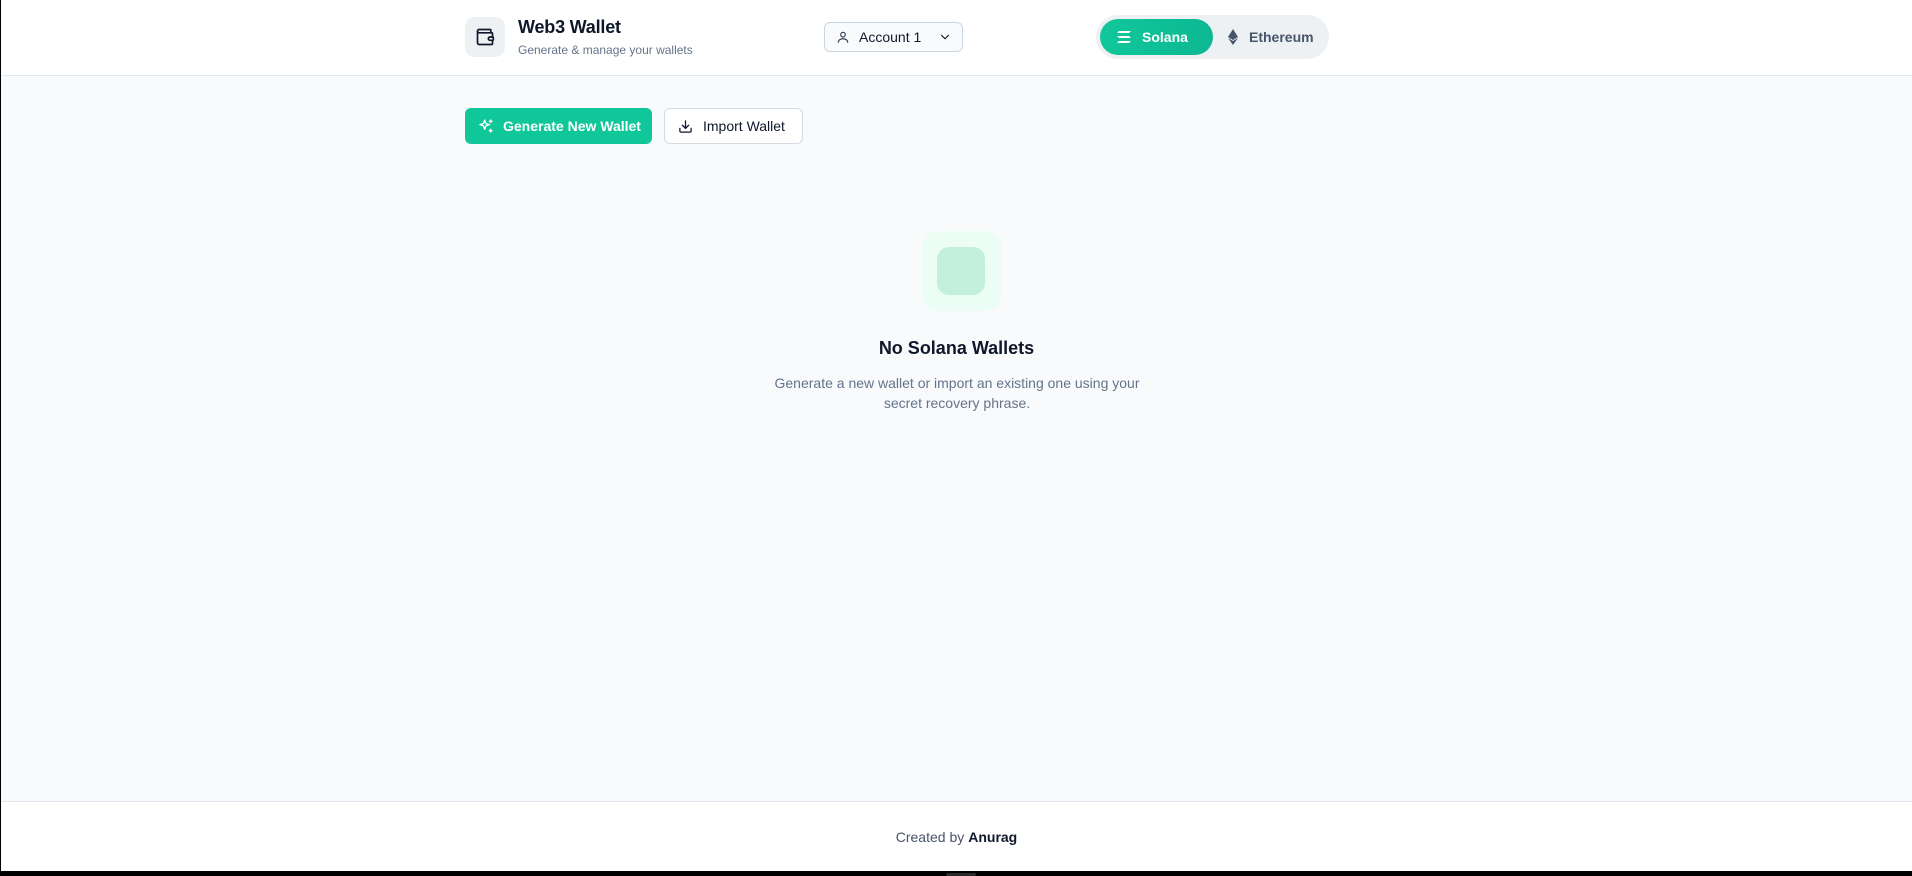  I want to click on footer: Created by Anurag, so click(956, 836).